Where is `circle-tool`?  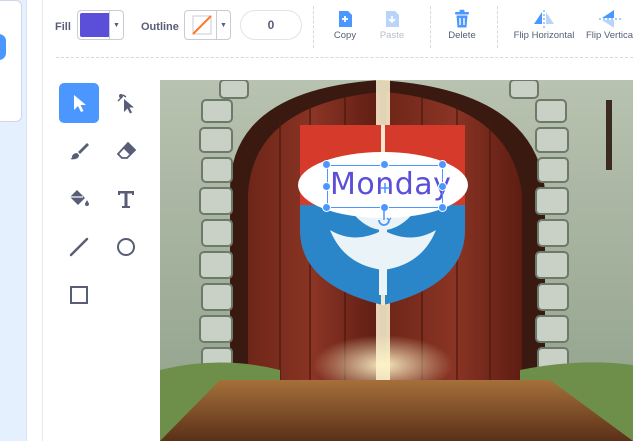
circle-tool is located at coordinates (126, 247).